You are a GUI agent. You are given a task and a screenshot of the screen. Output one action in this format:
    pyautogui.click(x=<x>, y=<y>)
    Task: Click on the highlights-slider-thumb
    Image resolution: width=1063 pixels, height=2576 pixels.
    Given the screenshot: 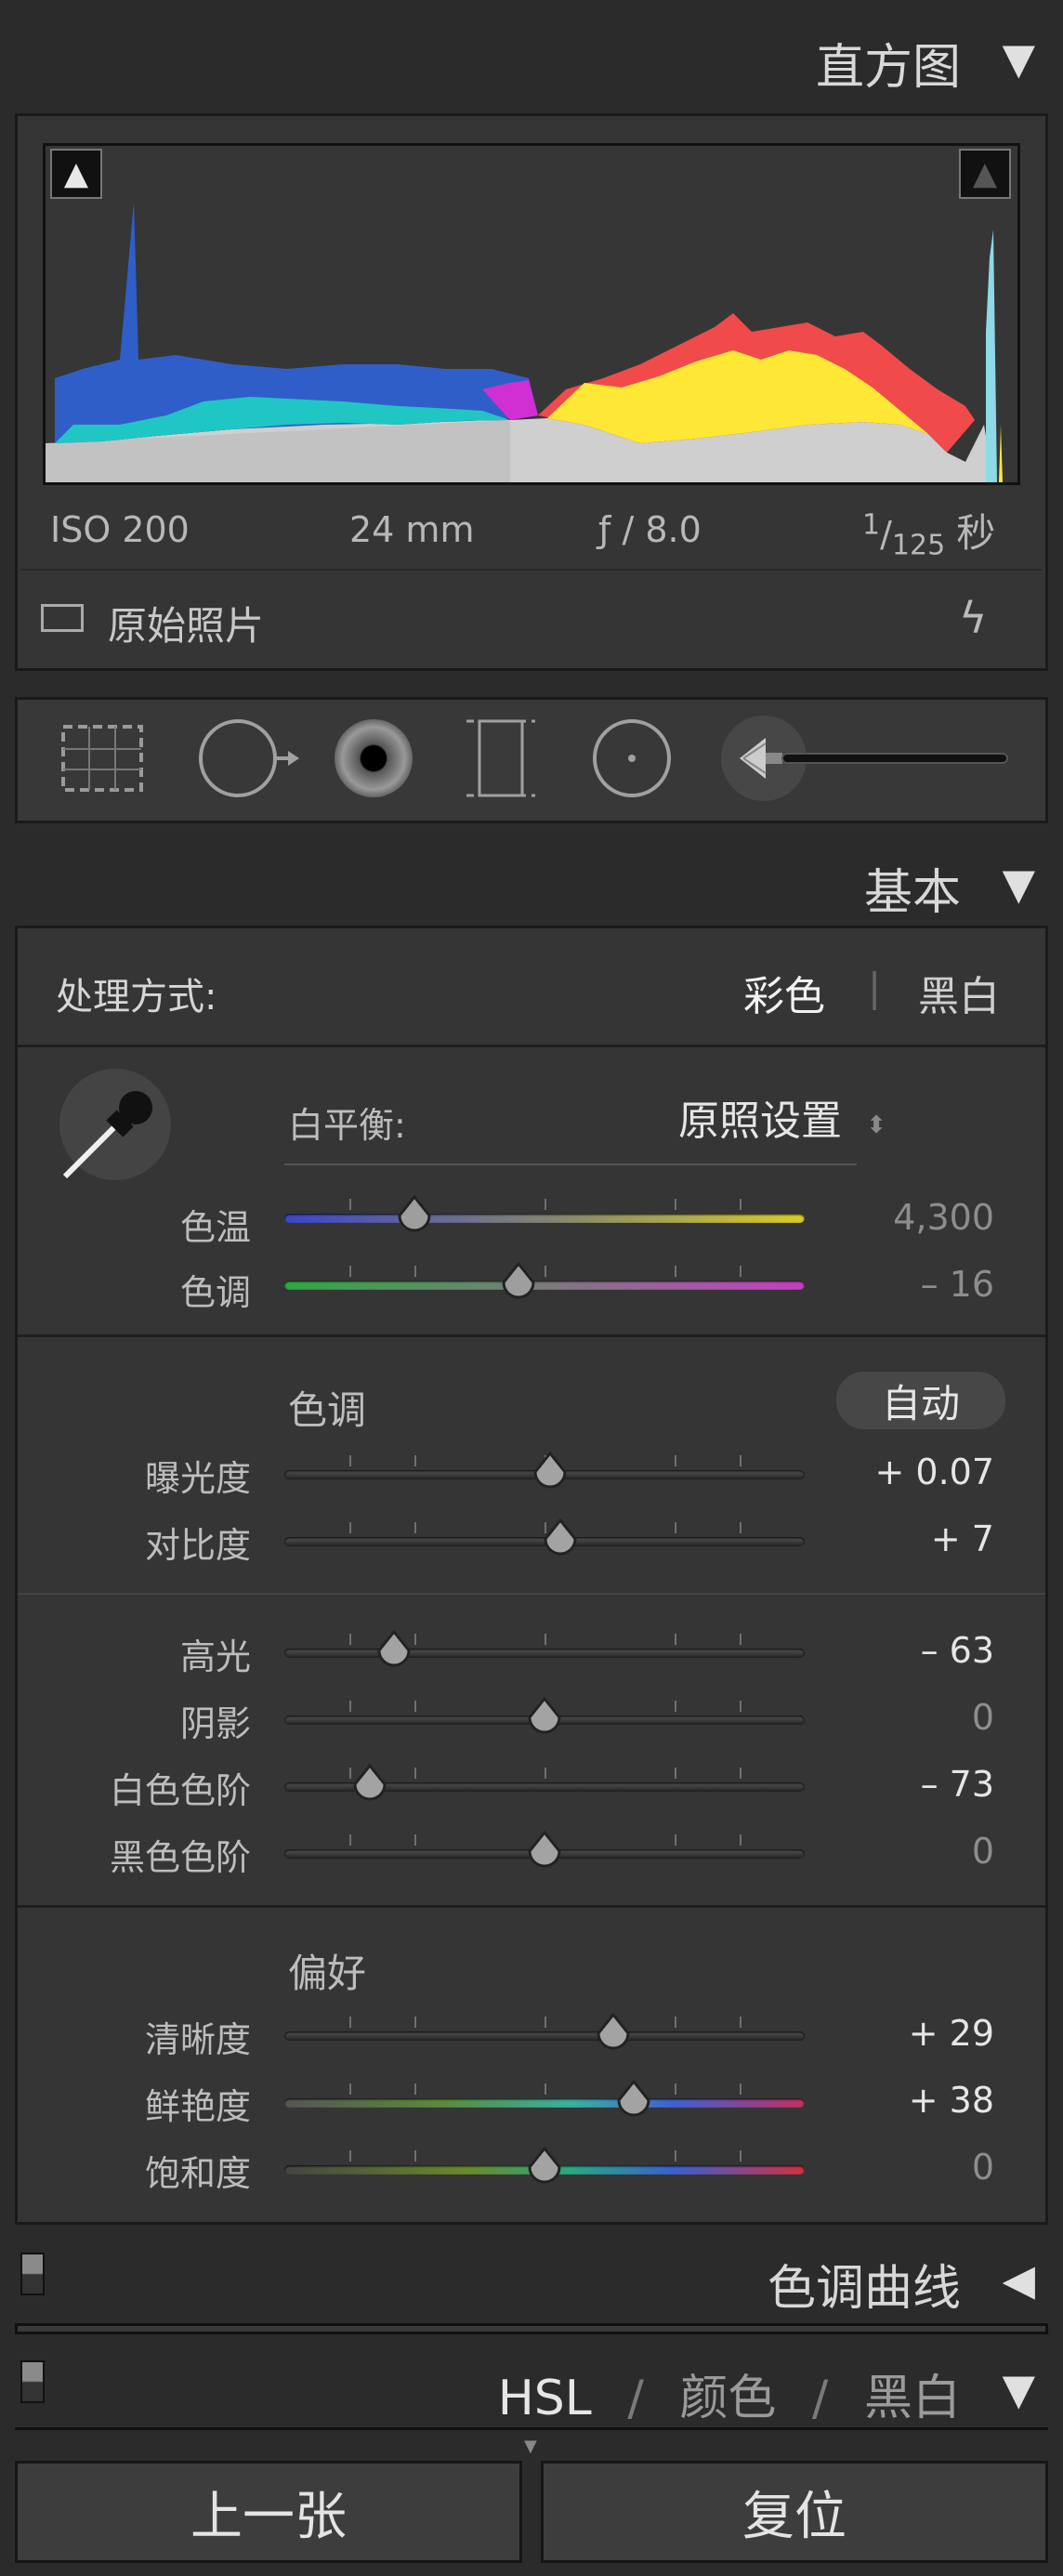 What is the action you would take?
    pyautogui.click(x=394, y=1650)
    